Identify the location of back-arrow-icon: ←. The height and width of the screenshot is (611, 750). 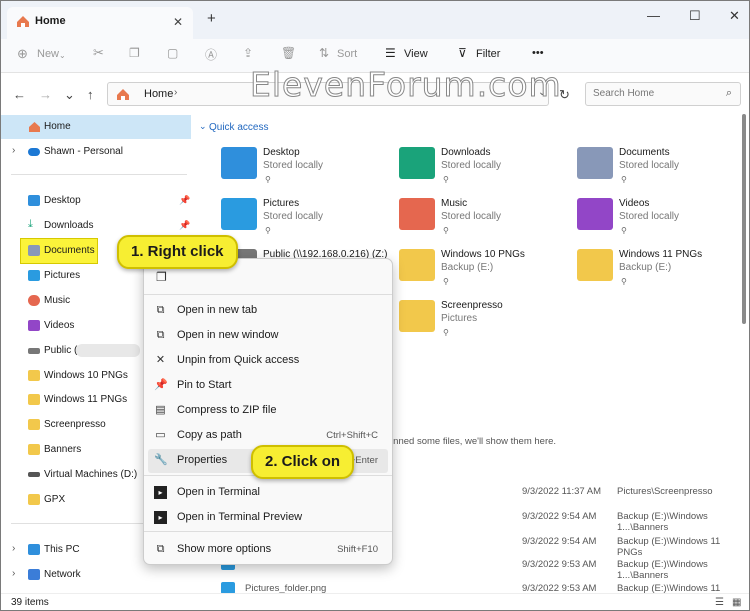
(19, 94).